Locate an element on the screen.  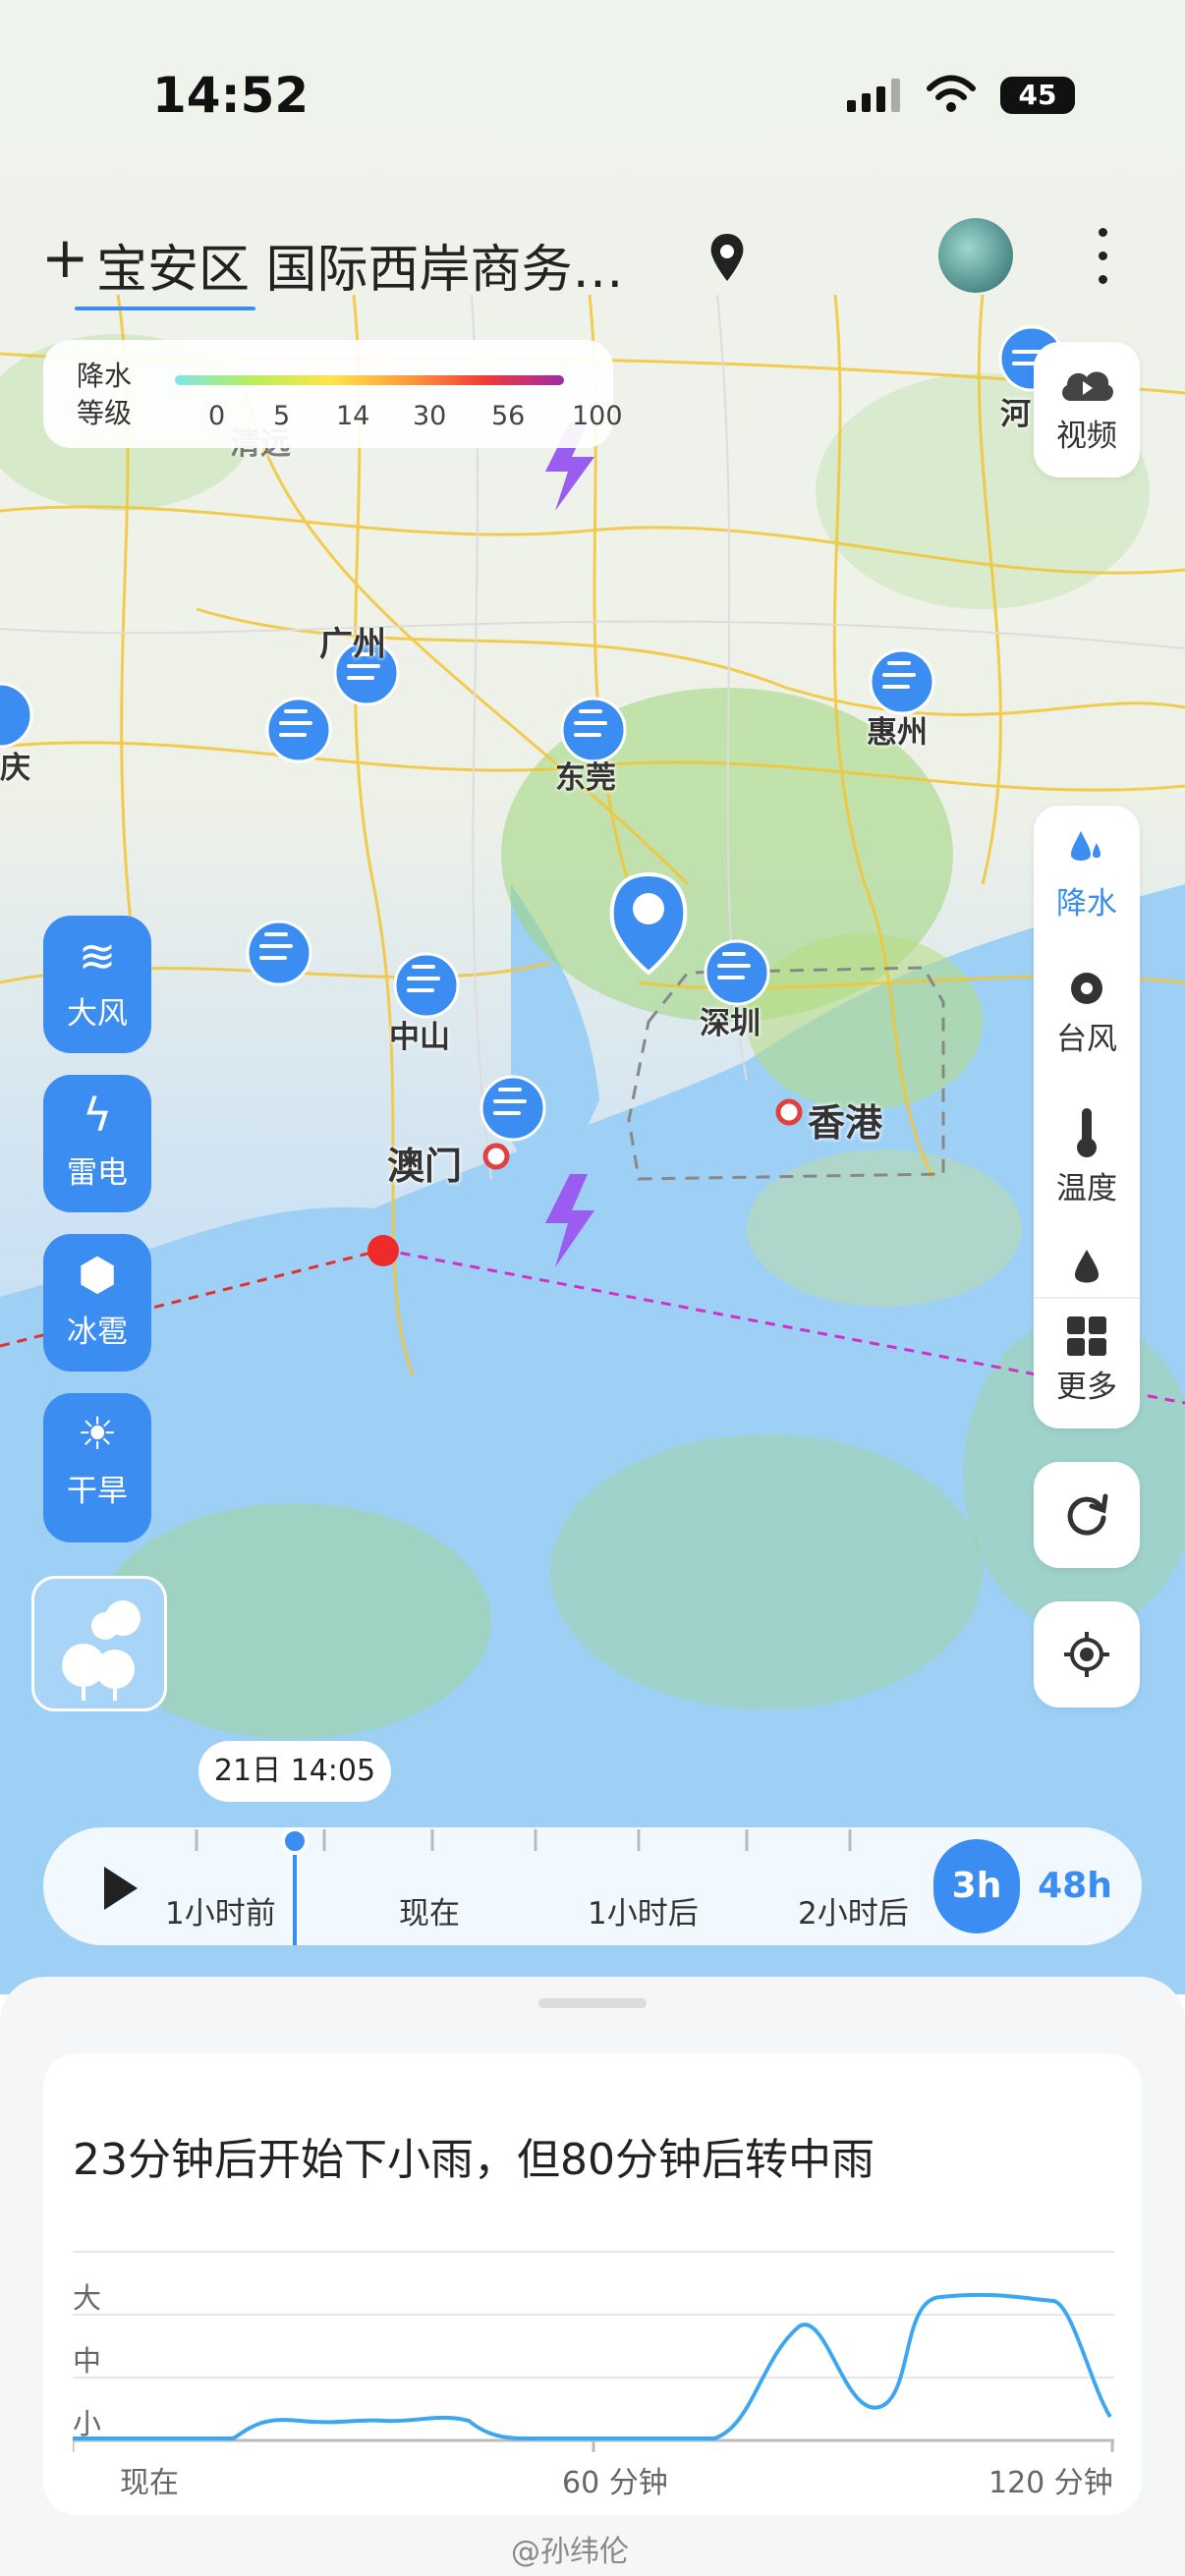
legend-level: 56 is located at coordinates (509, 416).